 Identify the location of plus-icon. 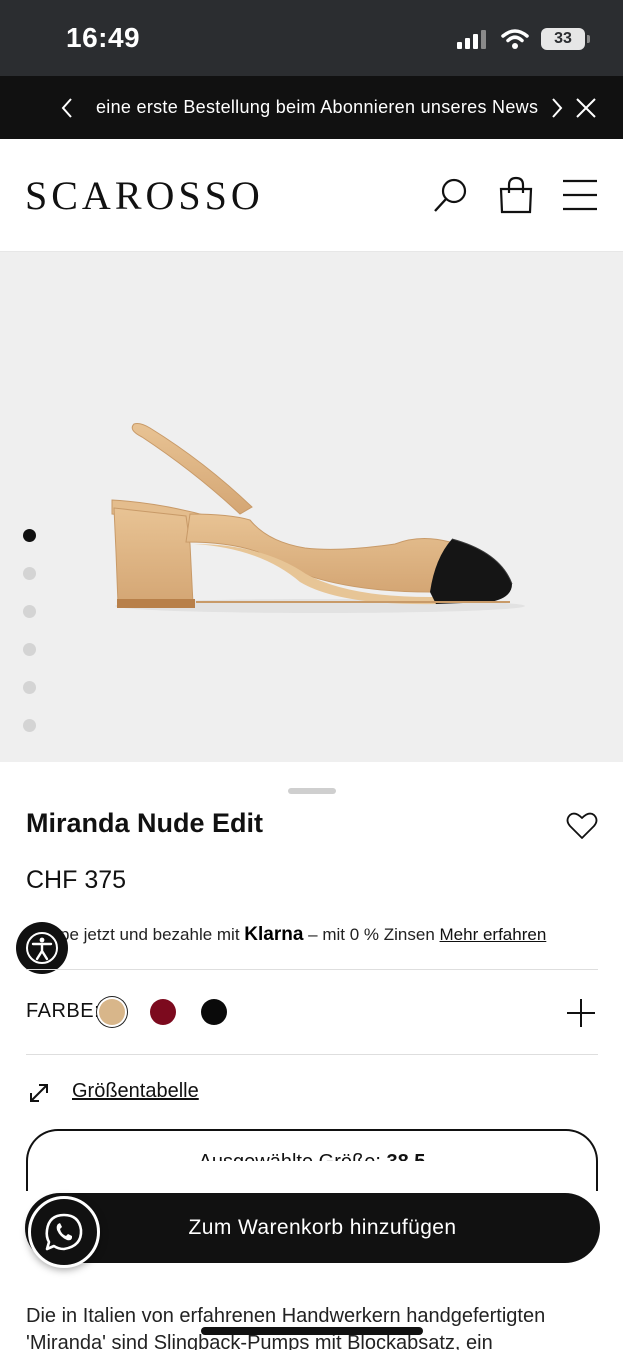
(581, 1013).